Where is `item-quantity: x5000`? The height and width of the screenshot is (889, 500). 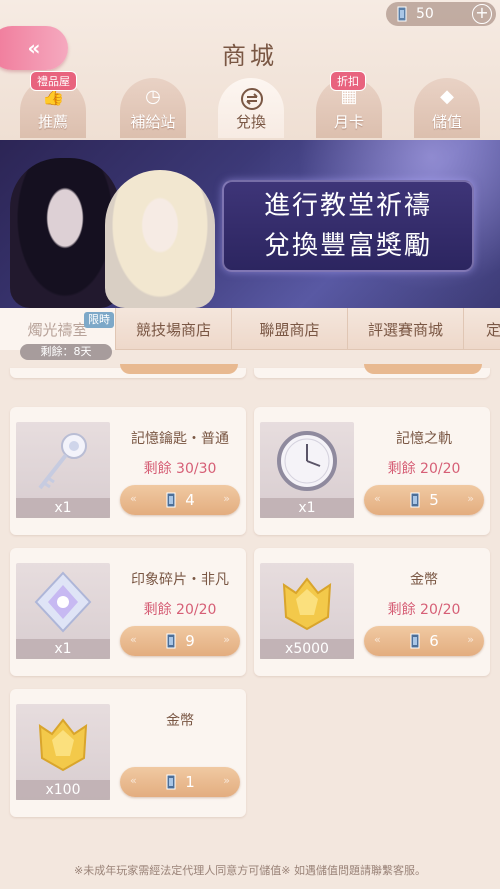
item-quantity: x5000 is located at coordinates (307, 649).